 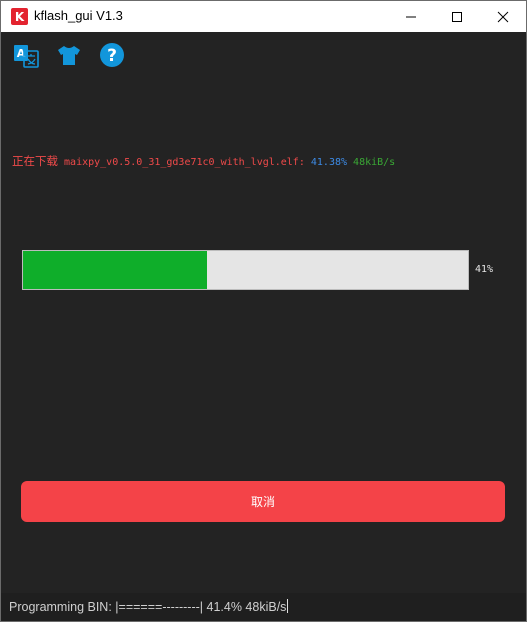 I want to click on app-icon: K, so click(x=19, y=16).